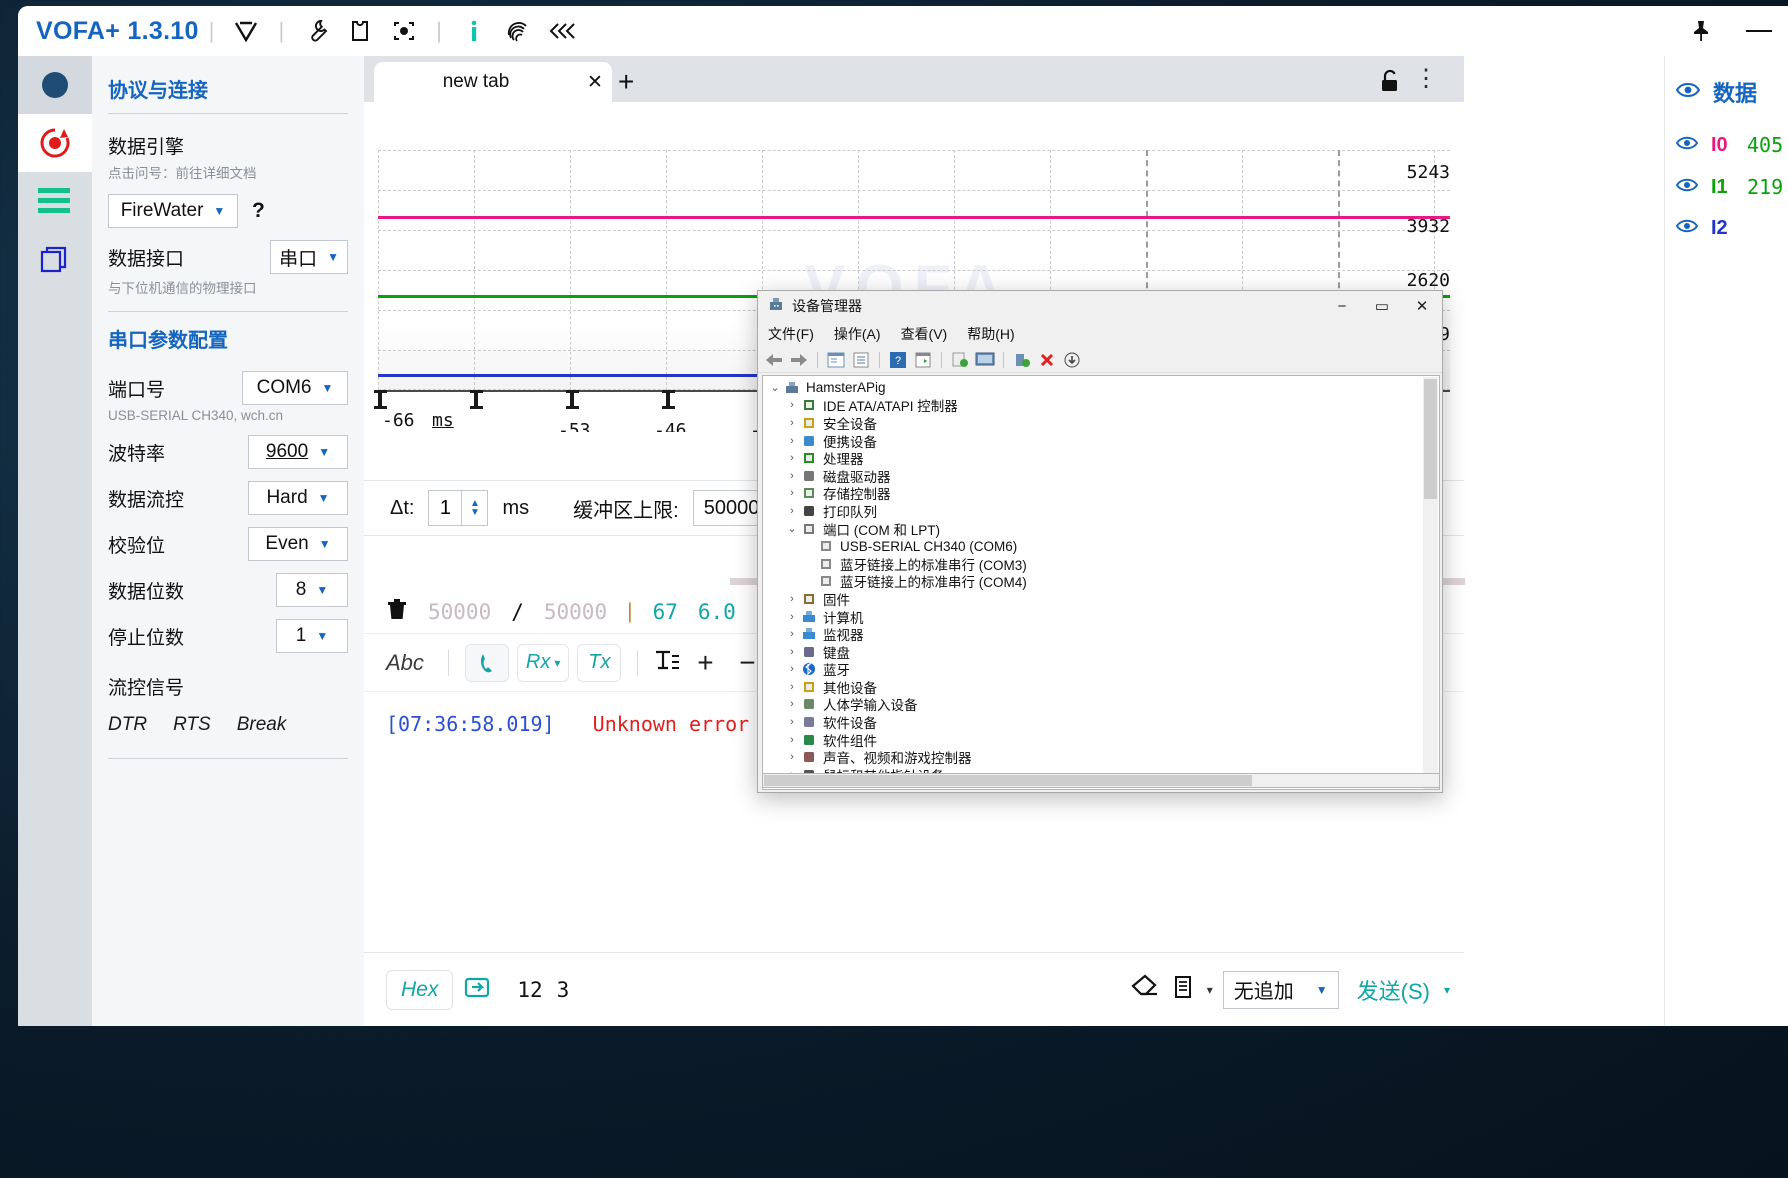 This screenshot has height=1178, width=1788. I want to click on device-tree-node: › 监视器, so click(1103, 634).